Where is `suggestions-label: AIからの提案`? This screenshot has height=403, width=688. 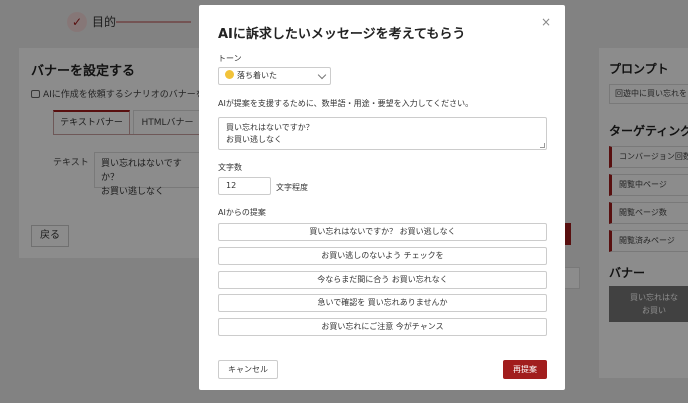
suggestions-label: AIからの提案 is located at coordinates (242, 212).